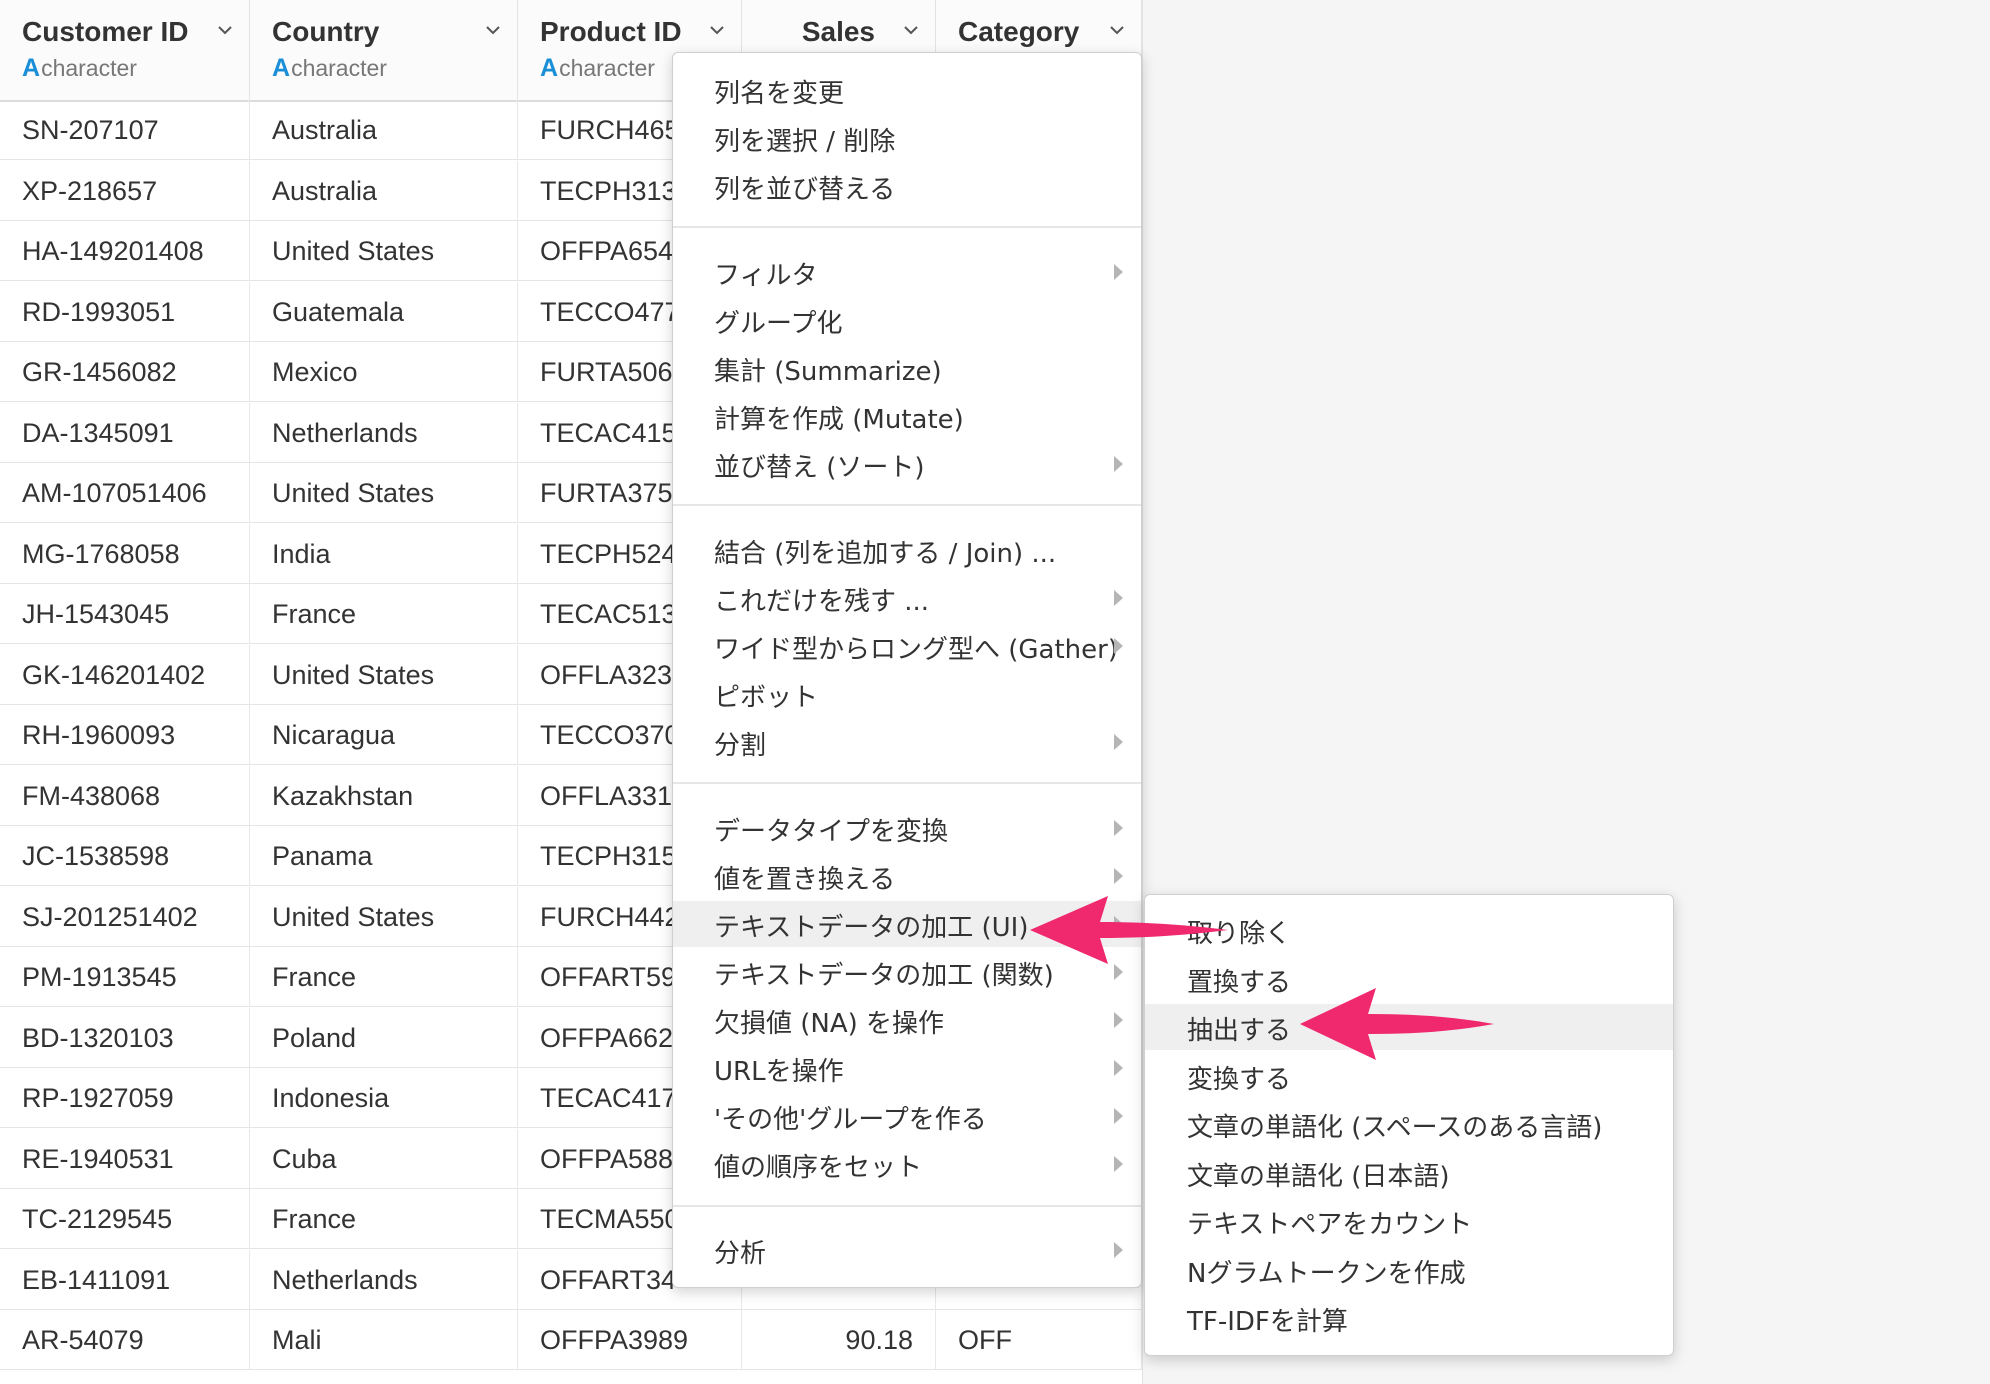 This screenshot has width=1990, height=1384. I want to click on submenu-item: 変換する, so click(1409, 1076).